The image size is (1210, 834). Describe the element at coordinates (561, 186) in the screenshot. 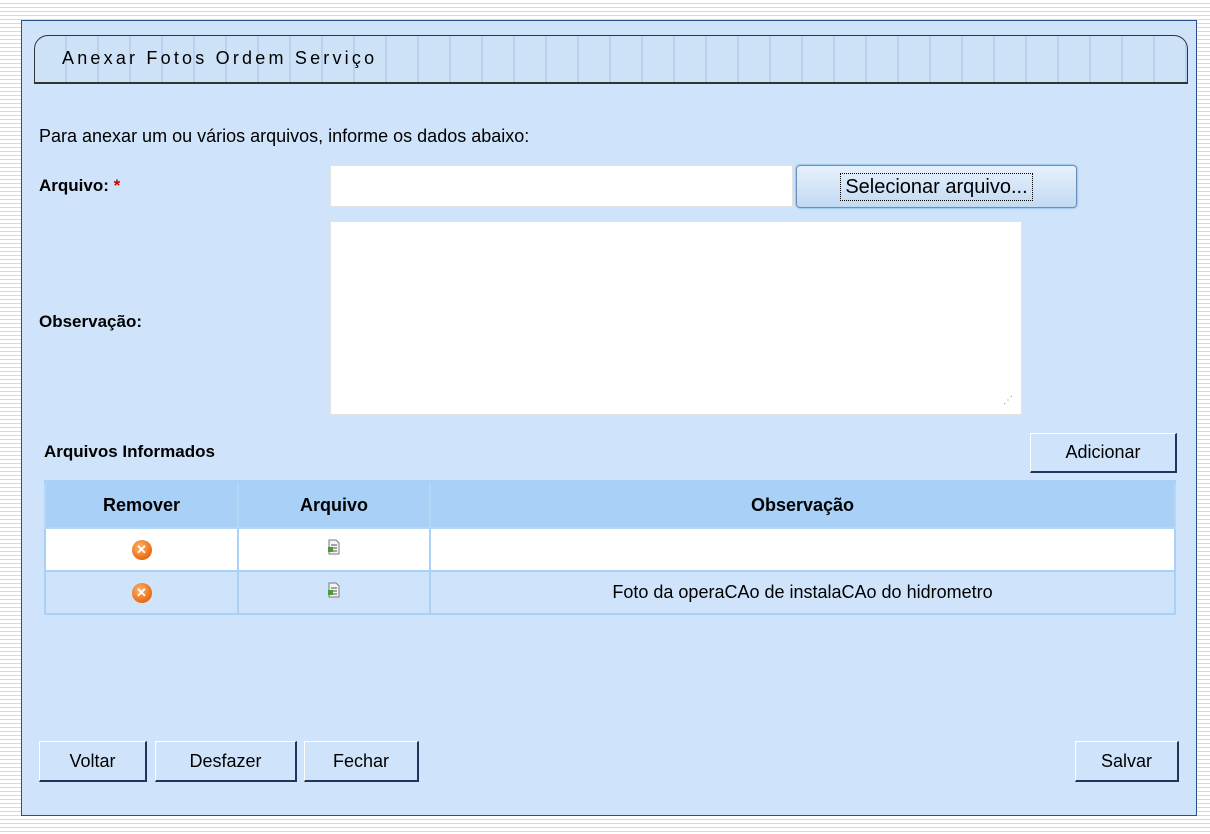

I see `file-input` at that location.